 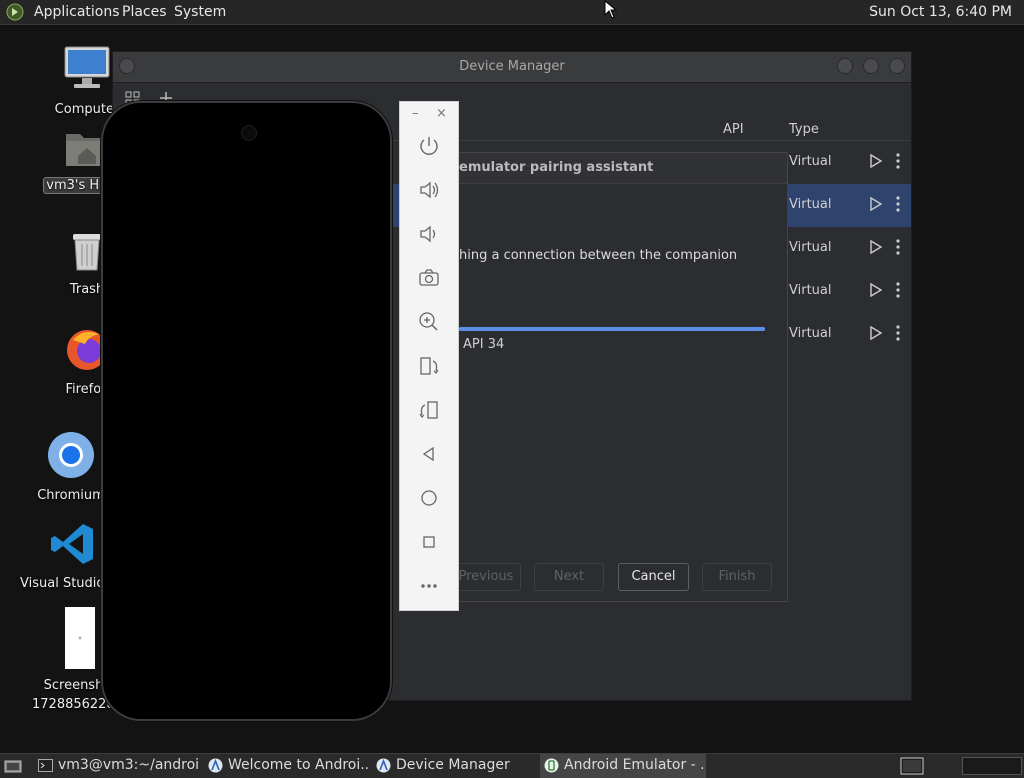 What do you see at coordinates (598, 255) in the screenshot?
I see `pairing-description: hing a connection between the companion` at bounding box center [598, 255].